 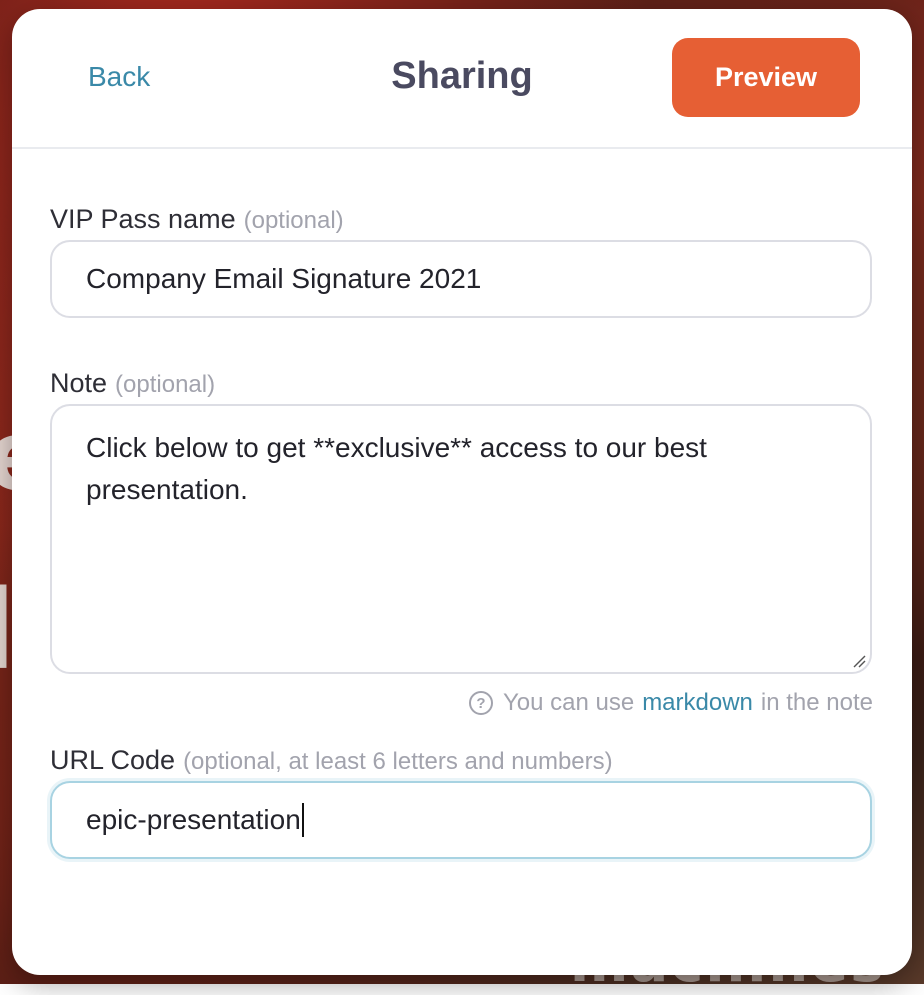 I want to click on pass-name-value: Company Email Signature 2021, so click(x=284, y=278).